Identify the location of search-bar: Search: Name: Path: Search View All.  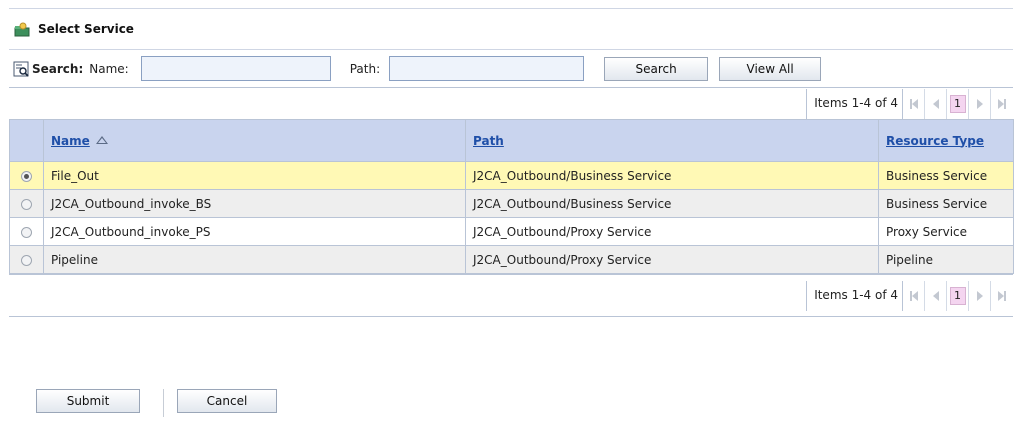
(511, 68).